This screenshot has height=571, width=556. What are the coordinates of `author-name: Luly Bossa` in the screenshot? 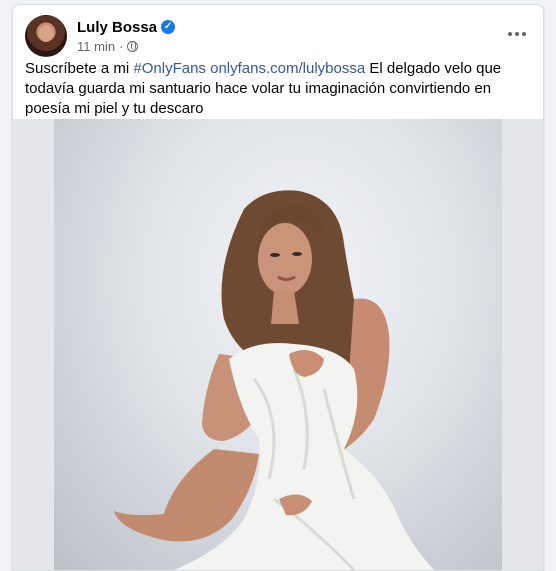 It's located at (117, 27).